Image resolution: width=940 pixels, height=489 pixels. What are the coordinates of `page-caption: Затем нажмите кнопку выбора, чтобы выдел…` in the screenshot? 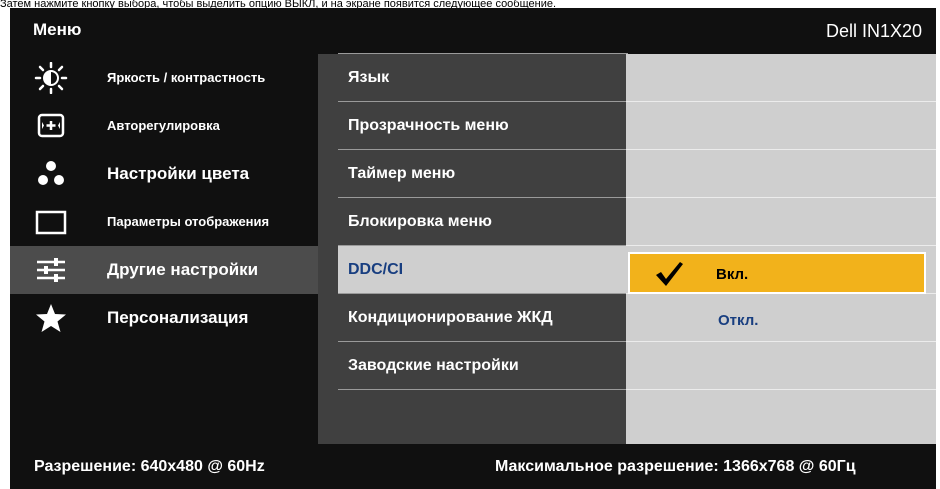 It's located at (278, 4).